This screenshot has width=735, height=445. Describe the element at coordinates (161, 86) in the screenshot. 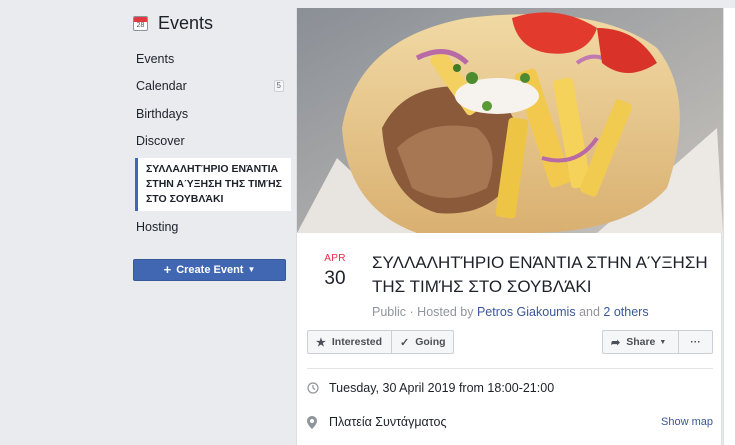

I see `sidebar-item-label: Calendar` at that location.